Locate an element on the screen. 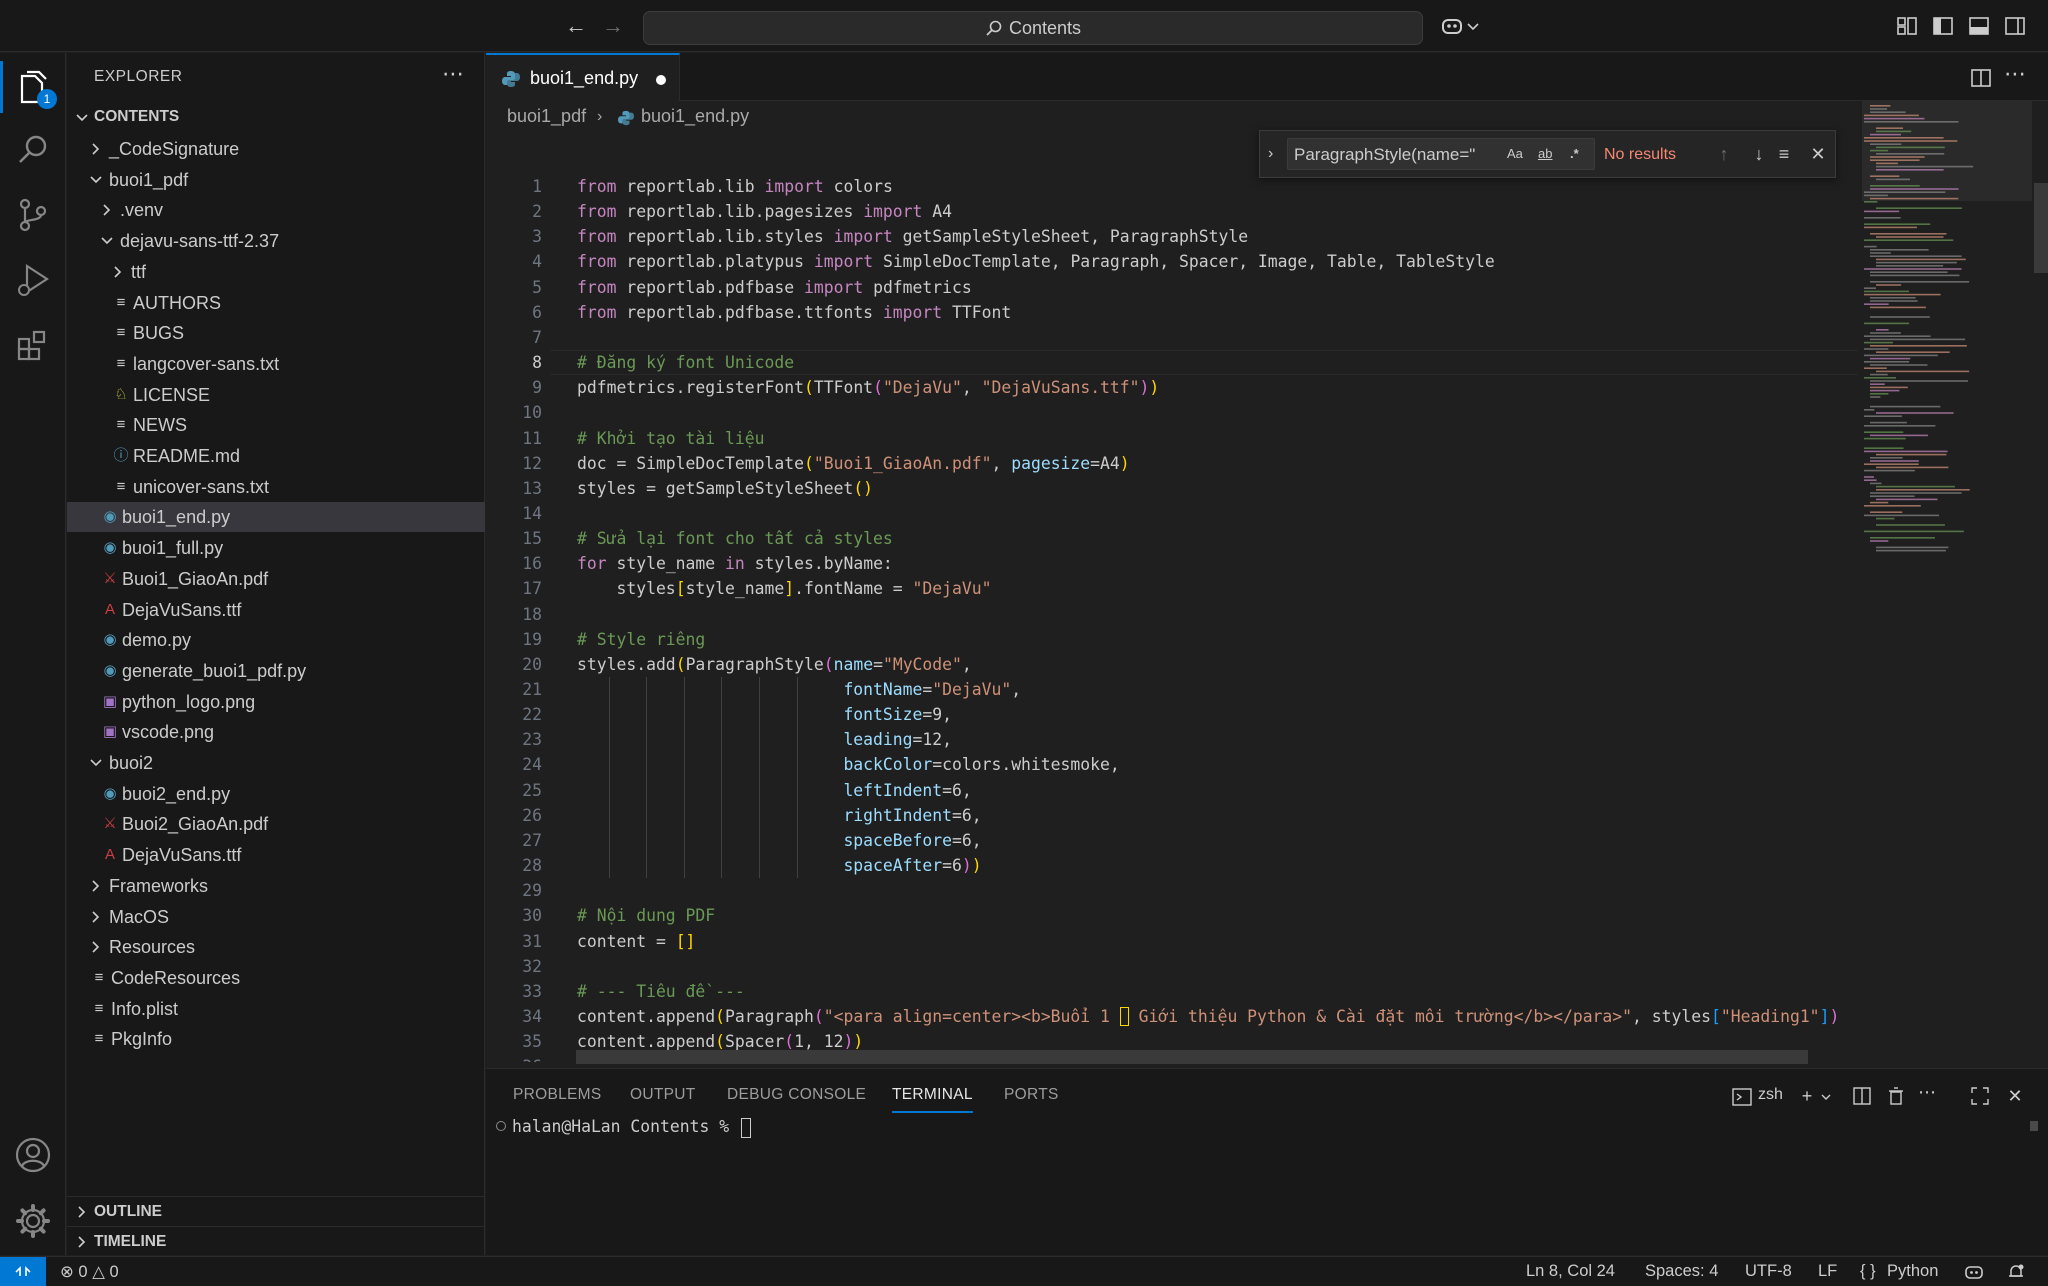 This screenshot has width=2048, height=1286. split-editor-icon is located at coordinates (1981, 78).